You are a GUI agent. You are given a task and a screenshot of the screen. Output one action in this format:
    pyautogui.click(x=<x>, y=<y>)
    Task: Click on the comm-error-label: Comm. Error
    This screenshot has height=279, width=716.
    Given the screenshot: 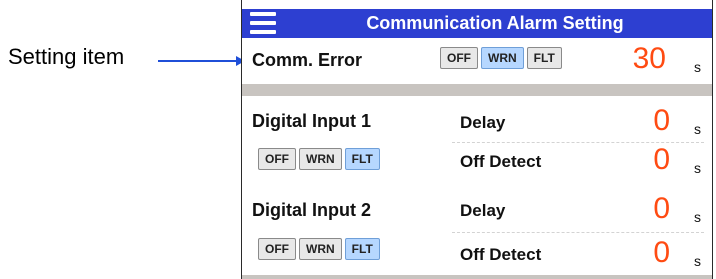 What is the action you would take?
    pyautogui.click(x=307, y=60)
    